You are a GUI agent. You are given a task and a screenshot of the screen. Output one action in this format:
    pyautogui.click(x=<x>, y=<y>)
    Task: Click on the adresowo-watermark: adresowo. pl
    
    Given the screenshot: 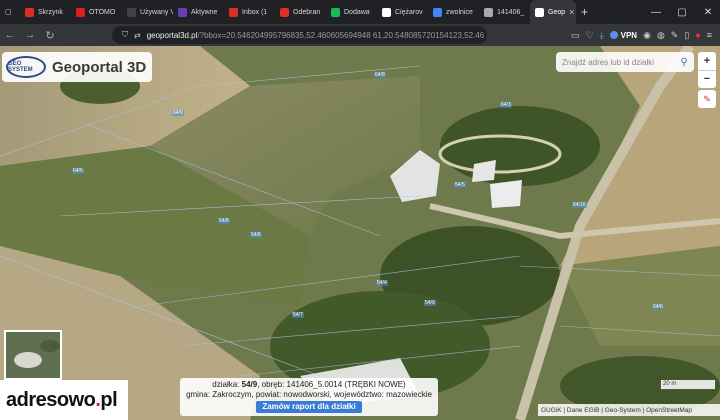 What is the action you would take?
    pyautogui.click(x=64, y=400)
    